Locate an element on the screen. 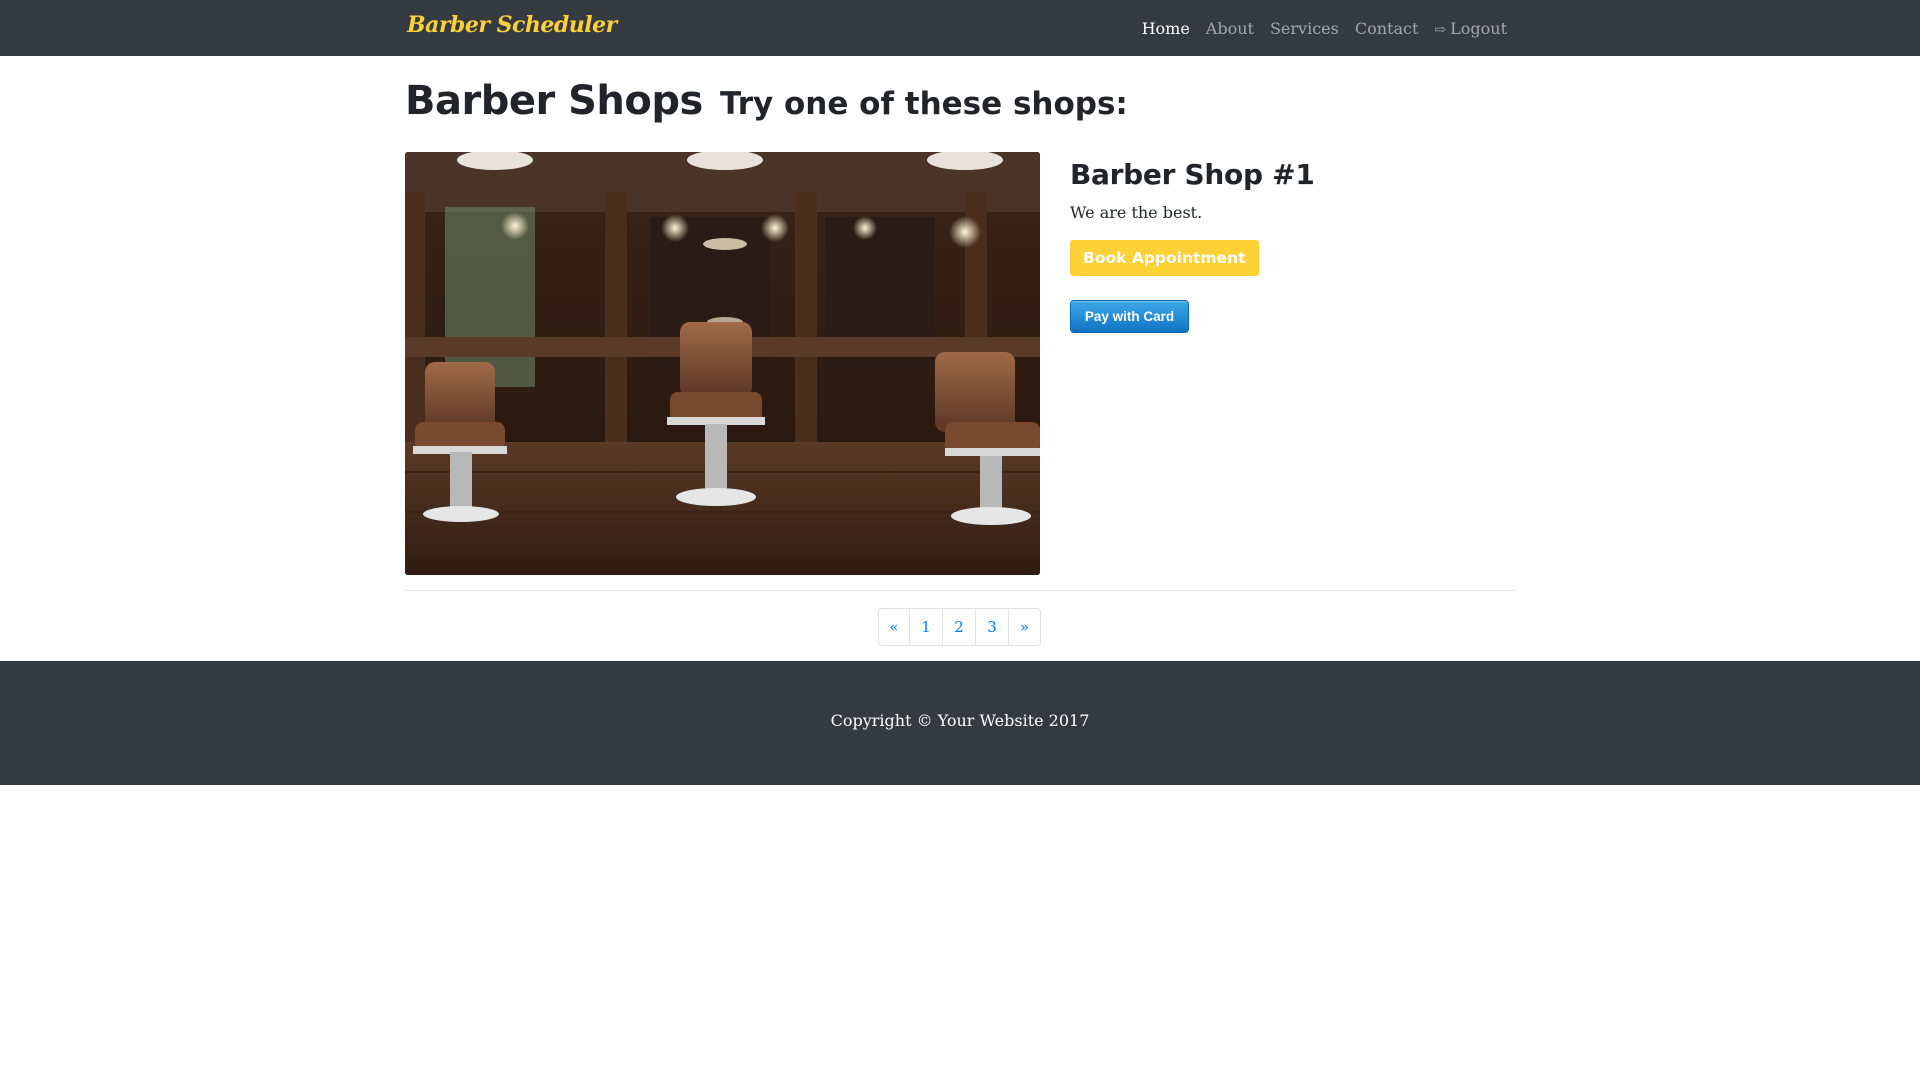 This screenshot has height=1080, width=1920. pagination: « 1 2 3 » is located at coordinates (959, 627).